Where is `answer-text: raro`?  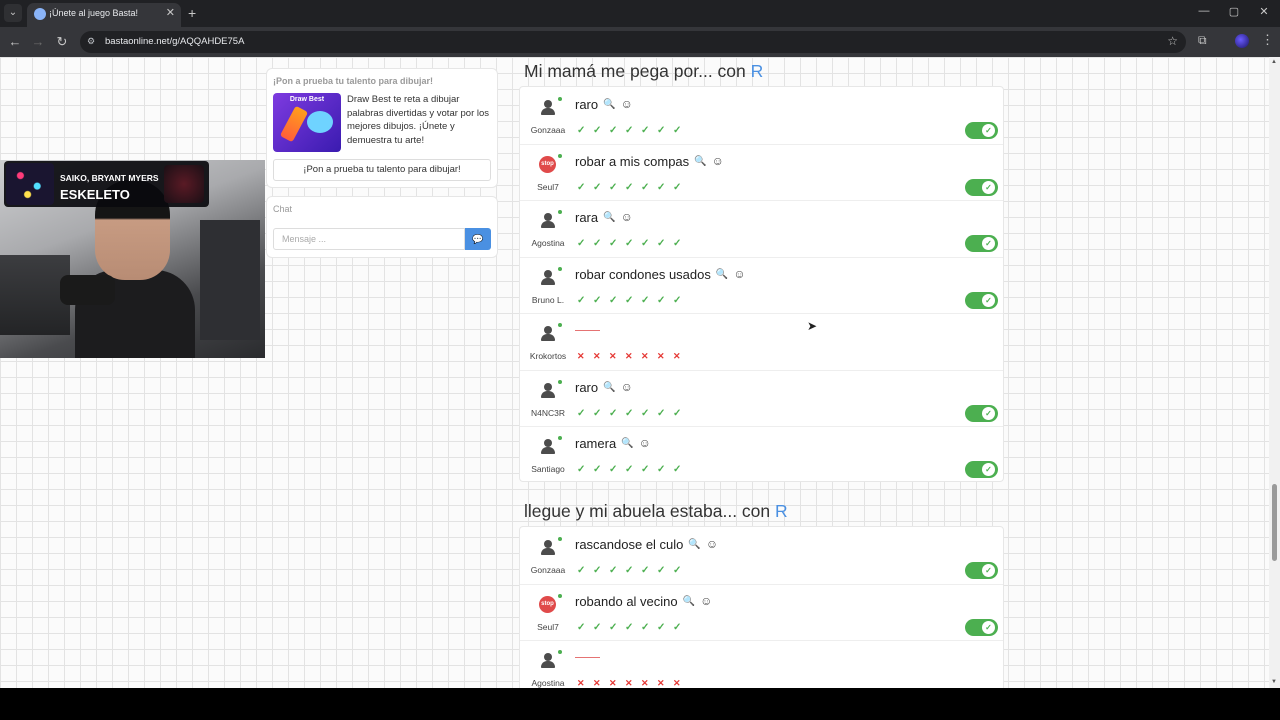
answer-text: raro is located at coordinates (587, 387).